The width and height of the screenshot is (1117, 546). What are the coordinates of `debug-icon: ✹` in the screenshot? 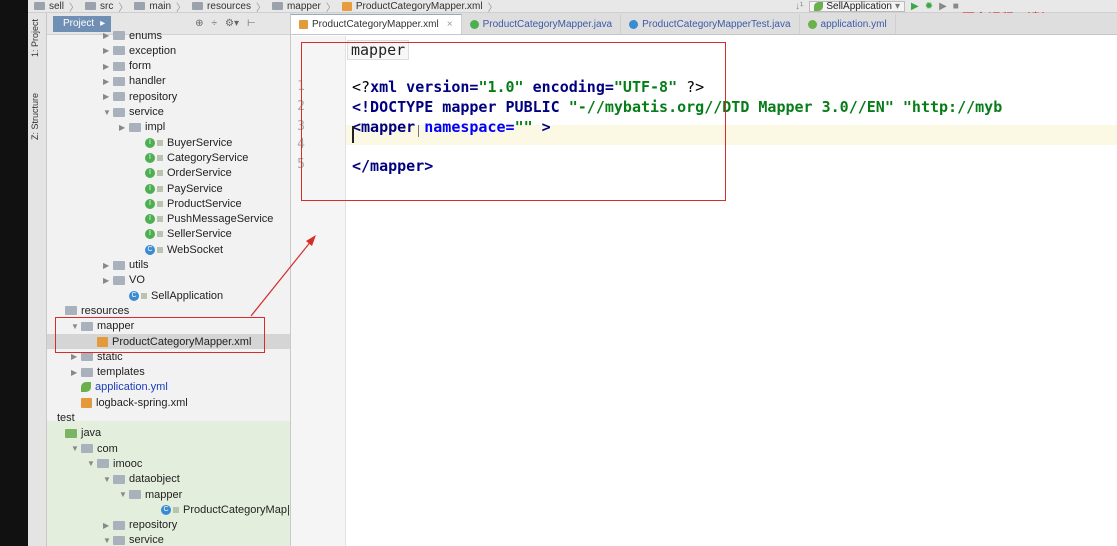 It's located at (929, 6).